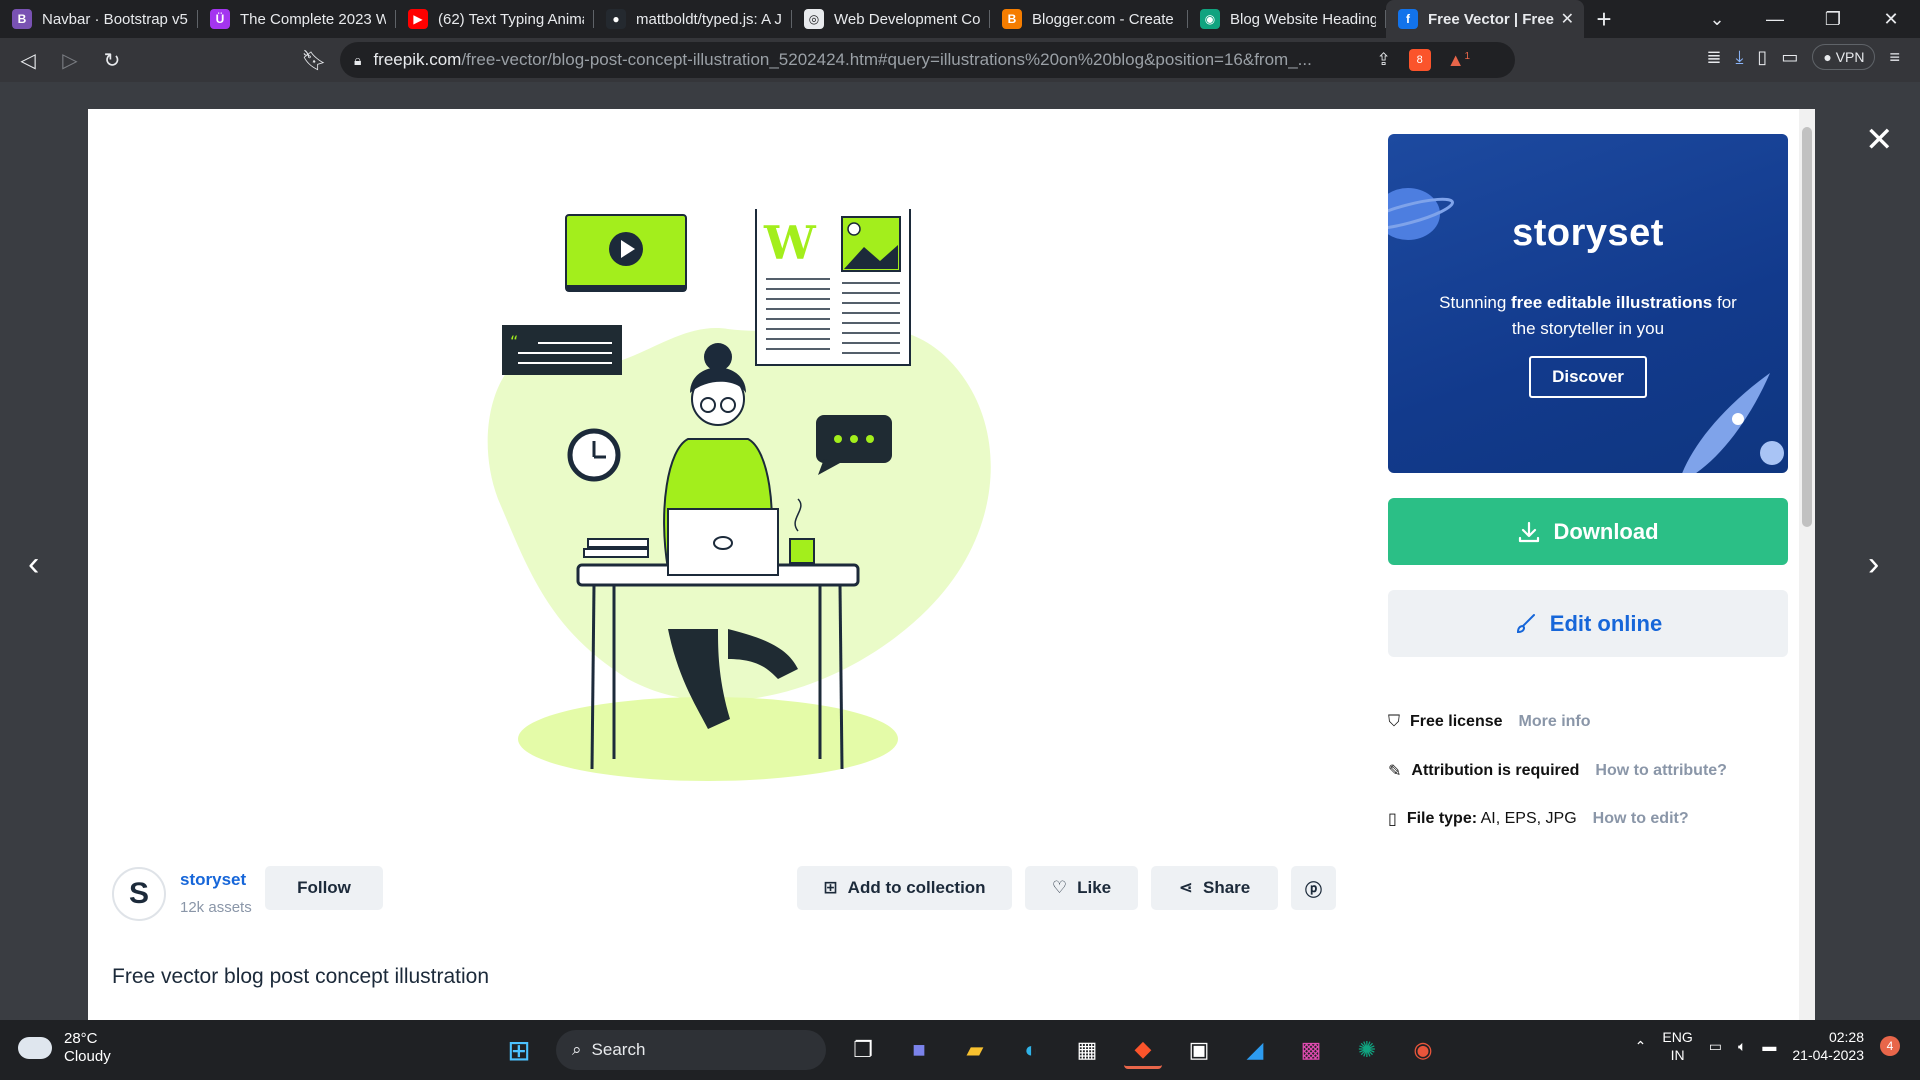  What do you see at coordinates (64, 1048) in the screenshot?
I see `weather-widget: 28°C Cloudy` at bounding box center [64, 1048].